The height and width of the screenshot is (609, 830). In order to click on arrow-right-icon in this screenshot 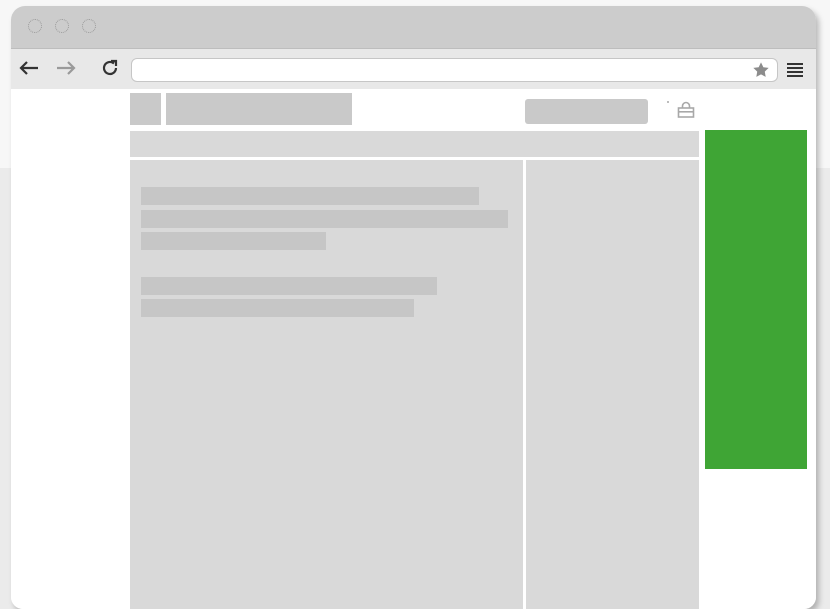, I will do `click(66, 68)`.